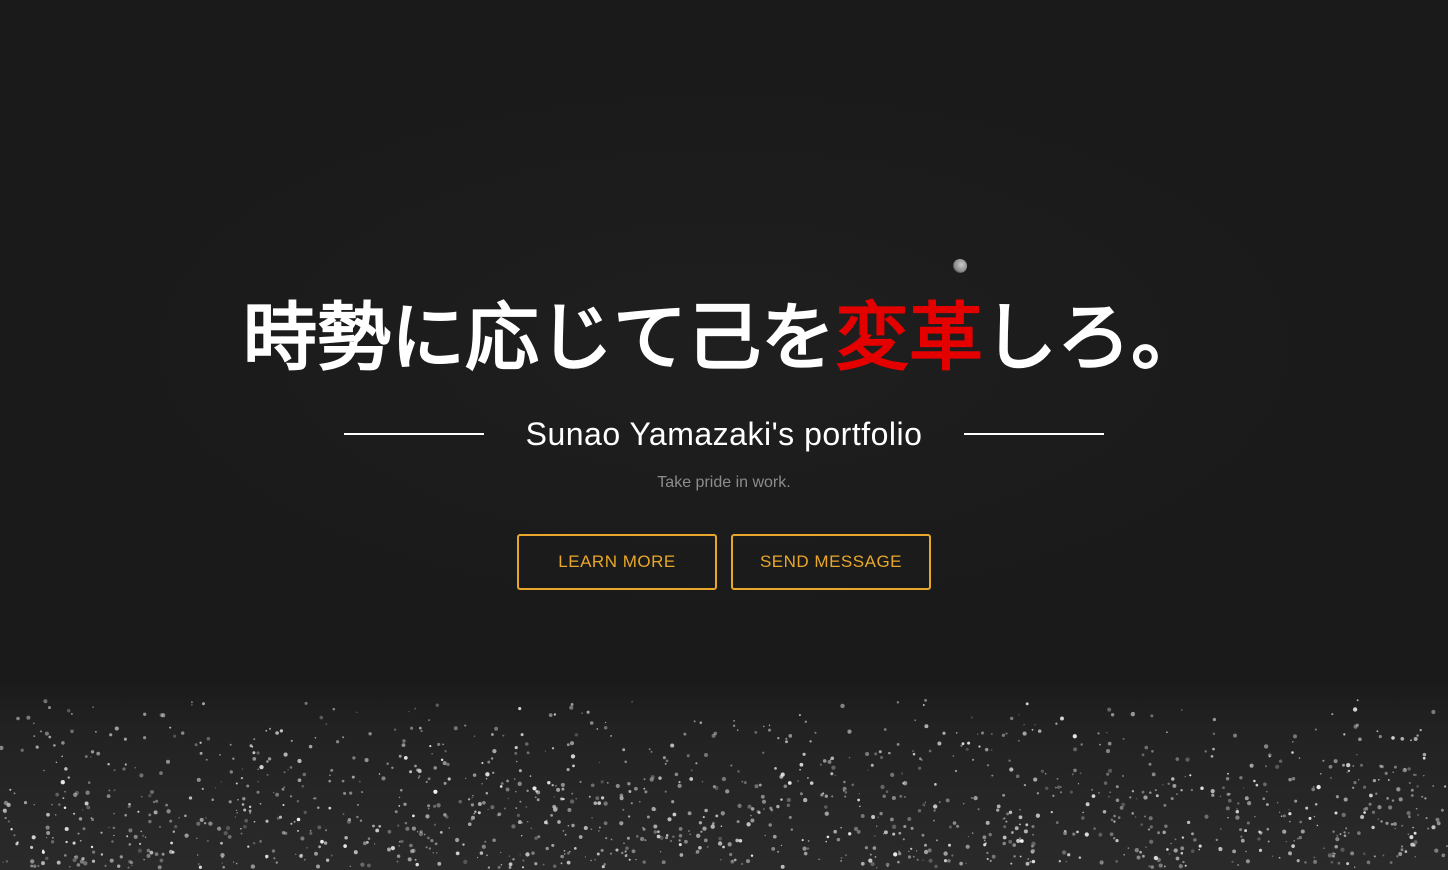  I want to click on right-divider, so click(1034, 434).